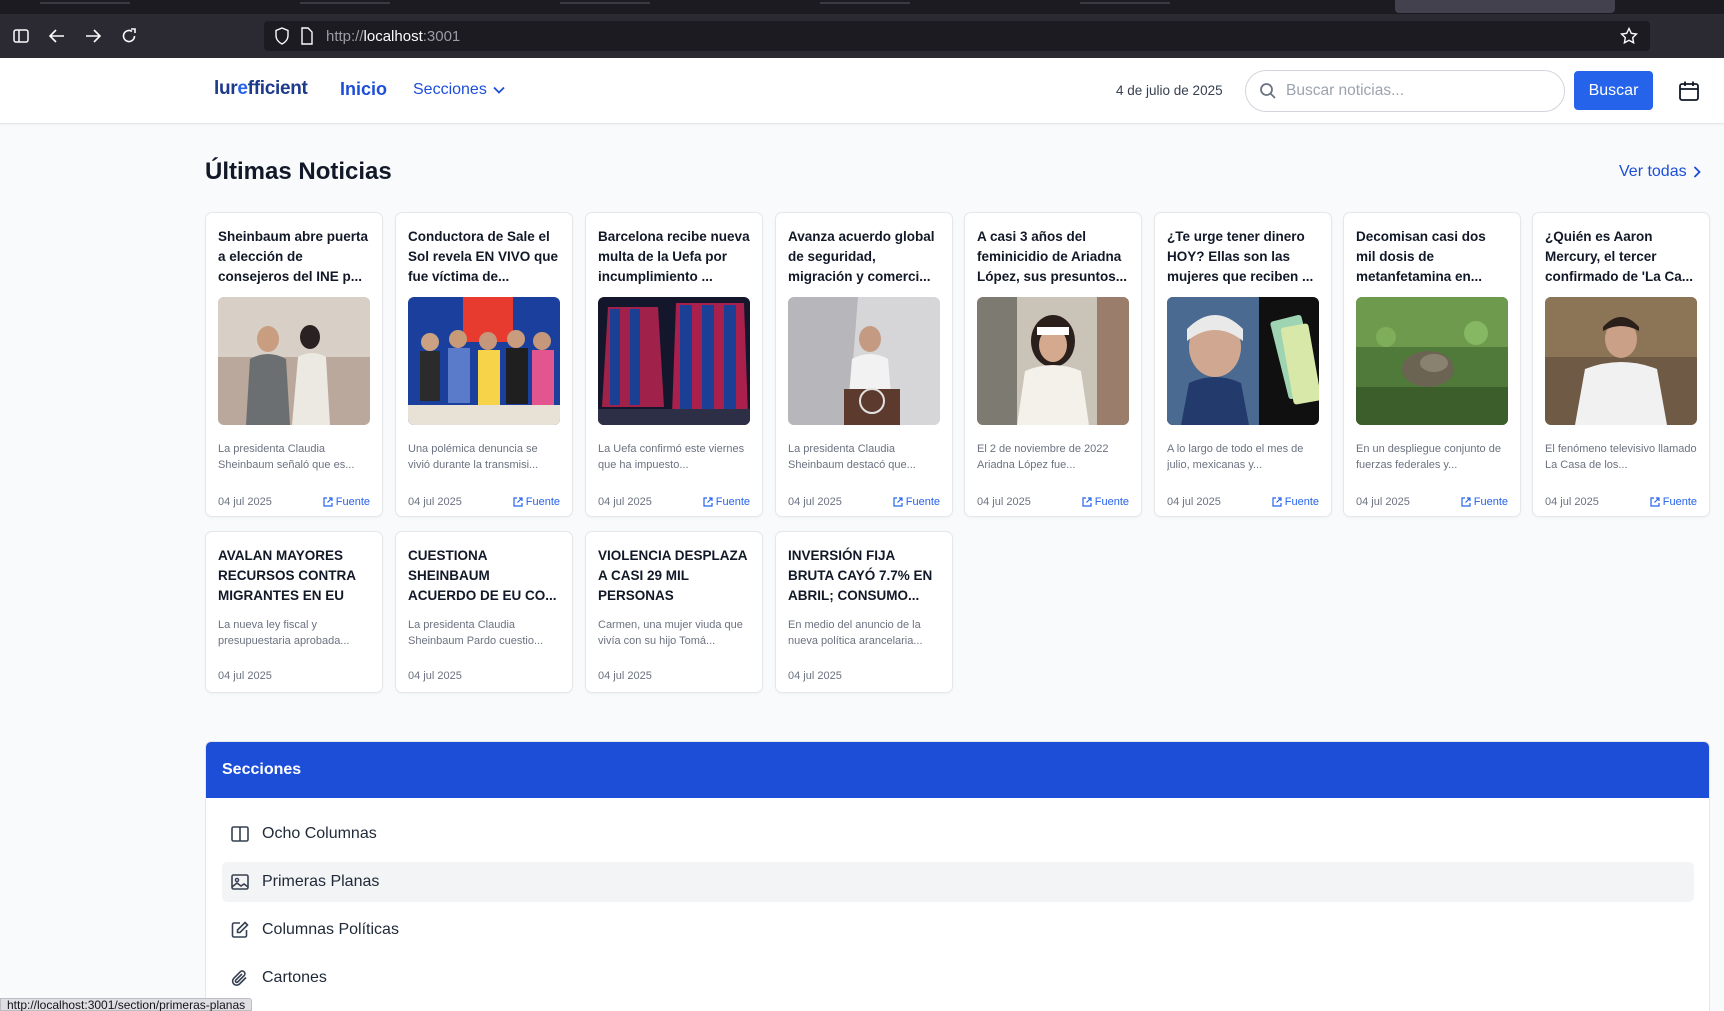 The width and height of the screenshot is (1724, 1011). What do you see at coordinates (1613, 90) in the screenshot?
I see `search-button: Buscar` at bounding box center [1613, 90].